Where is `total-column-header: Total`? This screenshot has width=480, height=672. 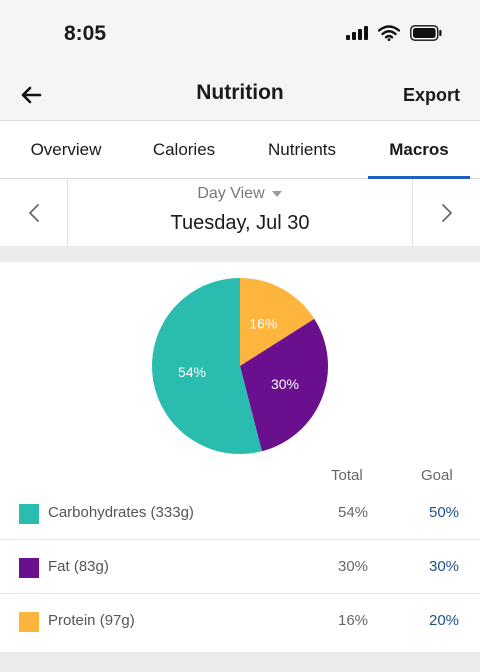 total-column-header: Total is located at coordinates (347, 475).